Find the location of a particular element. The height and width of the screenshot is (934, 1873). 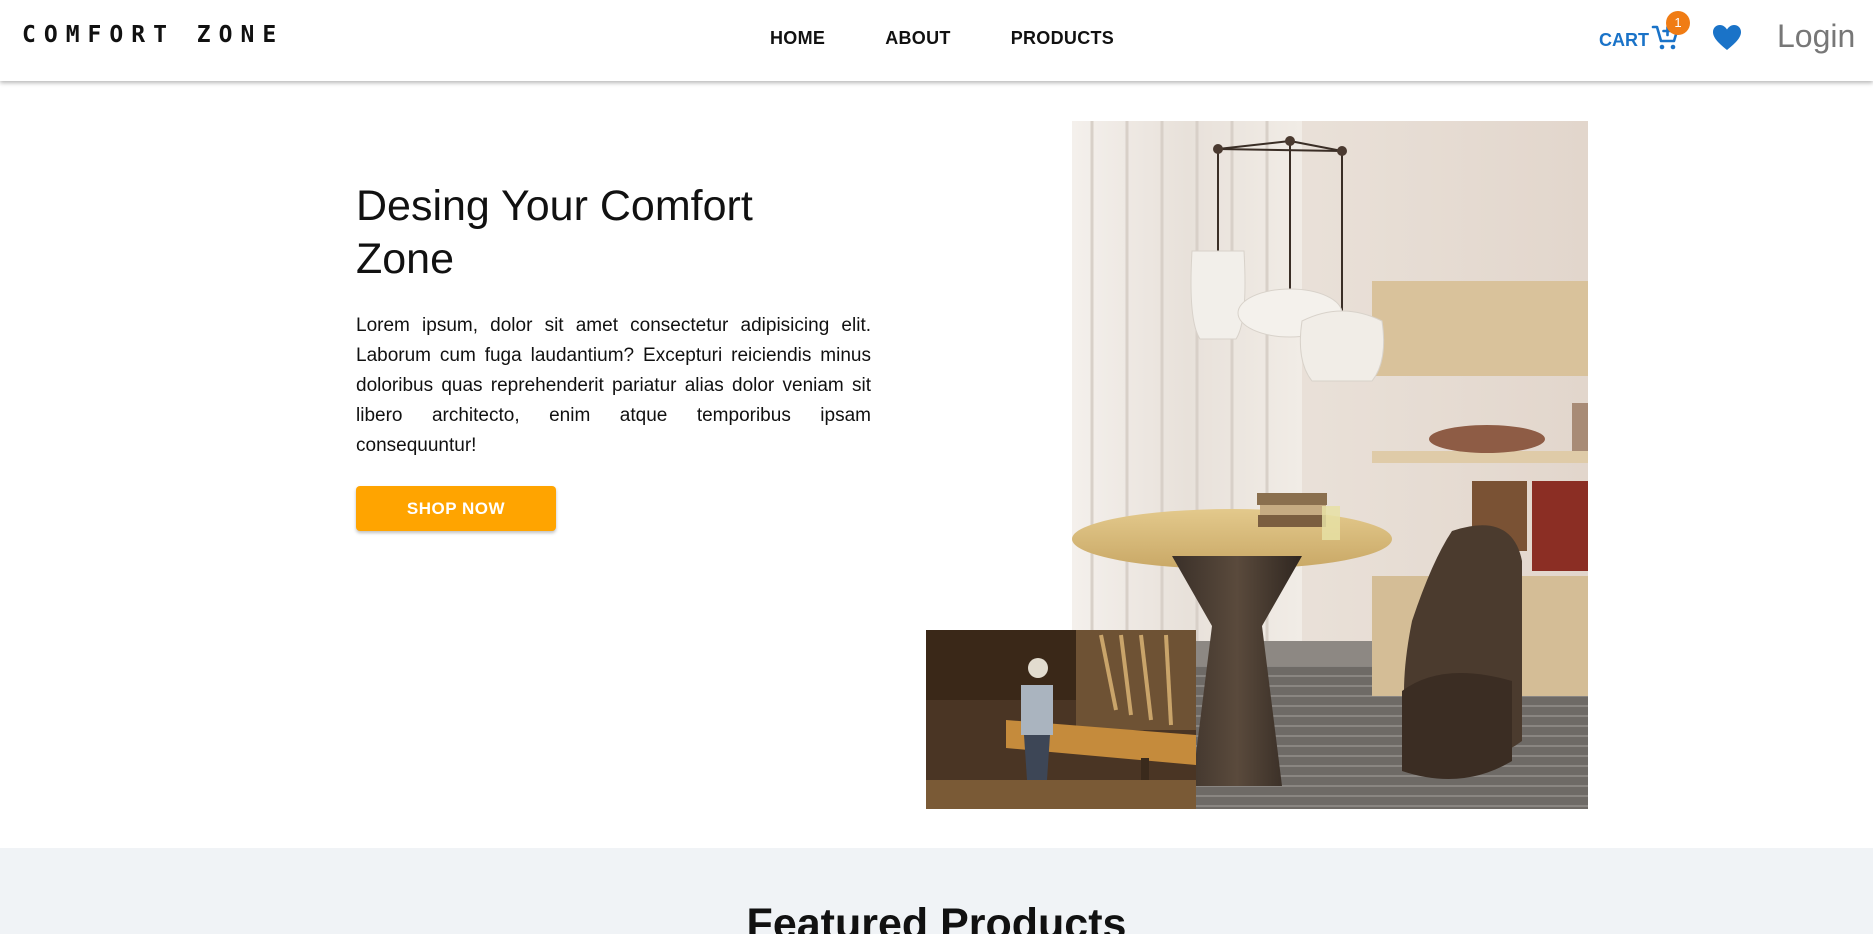

brand-logo: COMFORT ZONE is located at coordinates (153, 35).